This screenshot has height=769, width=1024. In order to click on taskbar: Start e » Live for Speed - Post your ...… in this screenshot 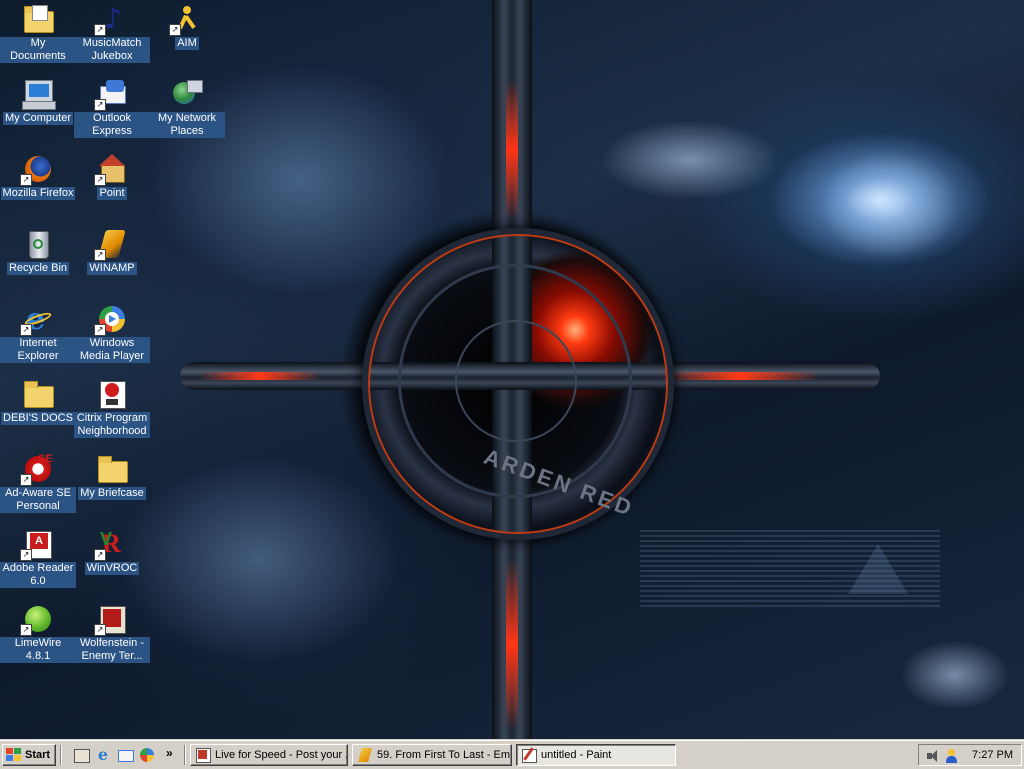, I will do `click(512, 754)`.